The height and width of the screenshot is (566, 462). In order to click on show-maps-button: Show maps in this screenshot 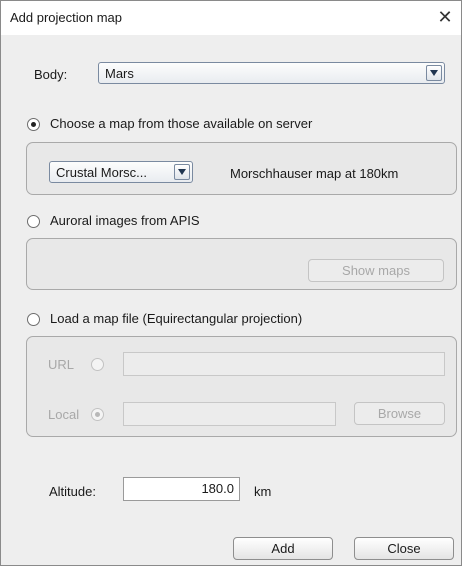, I will do `click(376, 270)`.